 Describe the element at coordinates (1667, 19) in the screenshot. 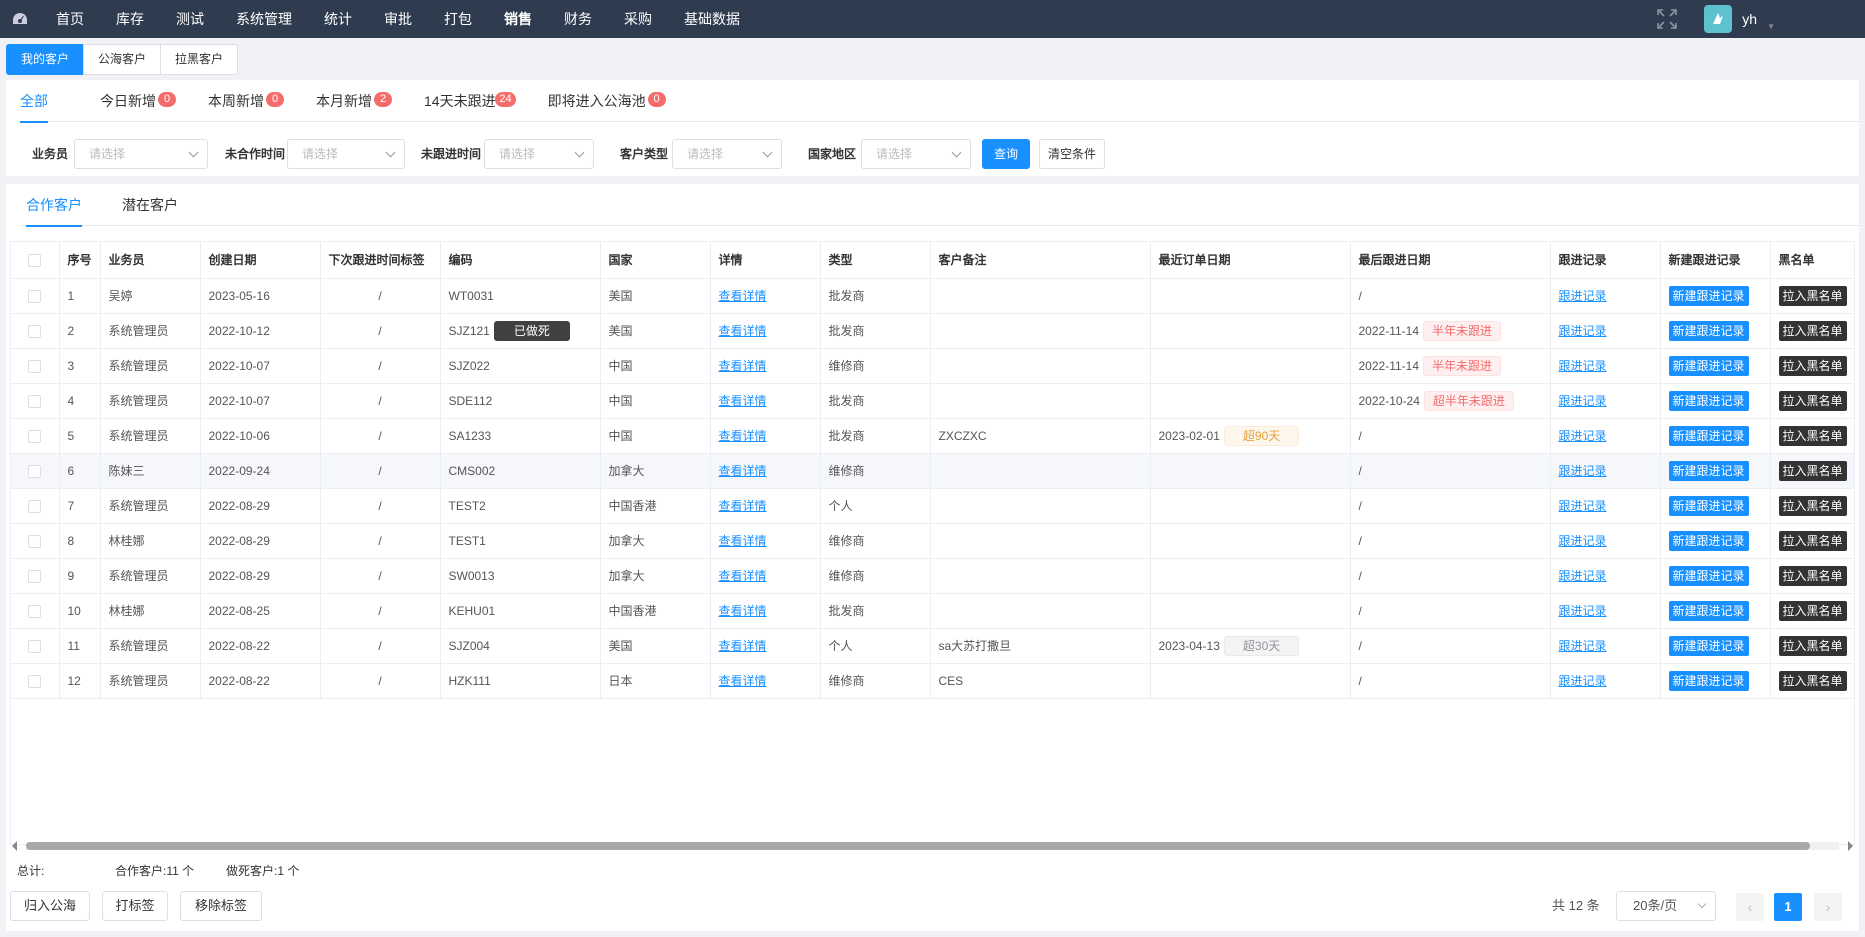

I see `fullscreen-icon` at that location.